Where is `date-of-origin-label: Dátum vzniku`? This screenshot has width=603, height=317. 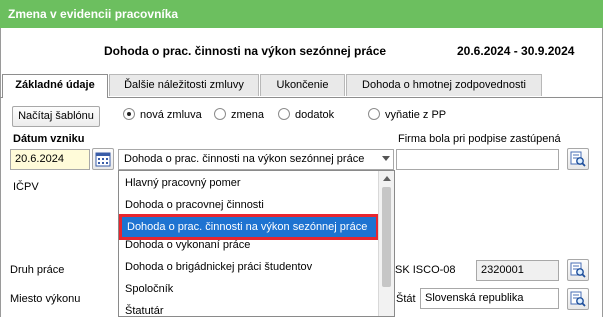
date-of-origin-label: Dátum vzniku is located at coordinates (49, 139).